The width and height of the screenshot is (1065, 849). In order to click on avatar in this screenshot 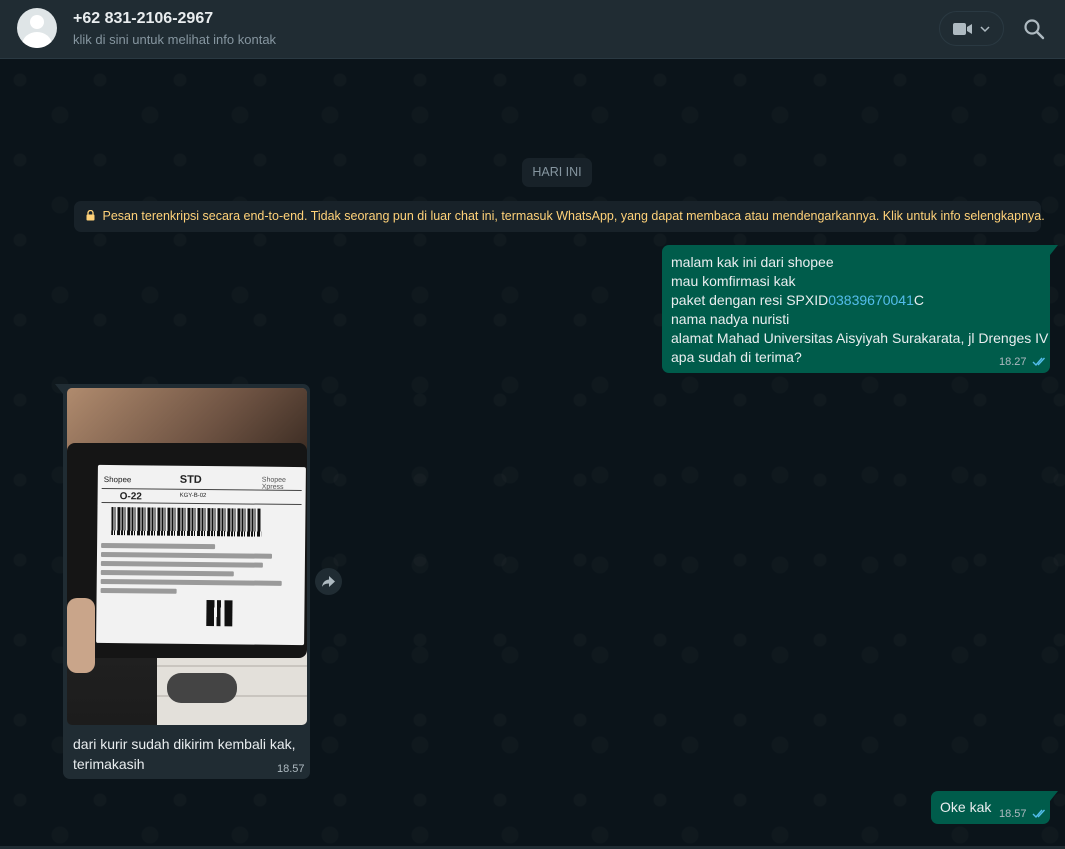, I will do `click(37, 28)`.